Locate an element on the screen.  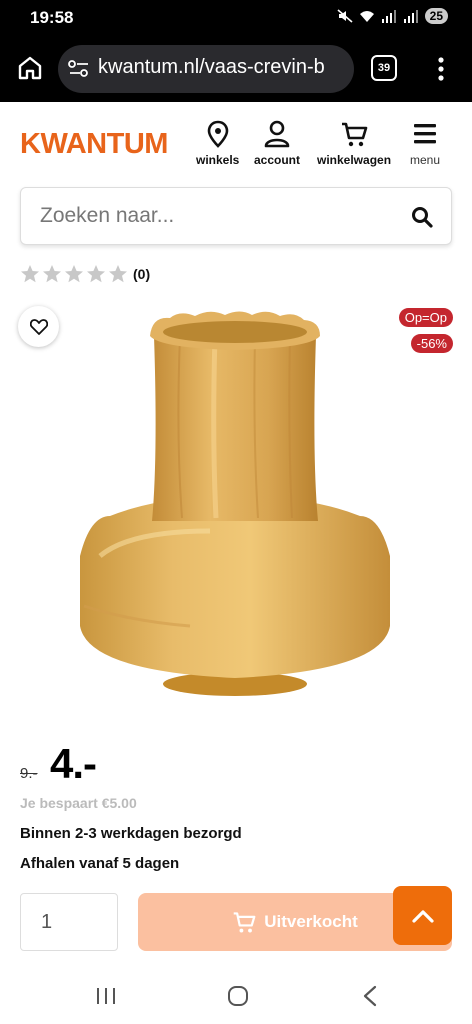
nav-label-menu: menu is located at coordinates (425, 160).